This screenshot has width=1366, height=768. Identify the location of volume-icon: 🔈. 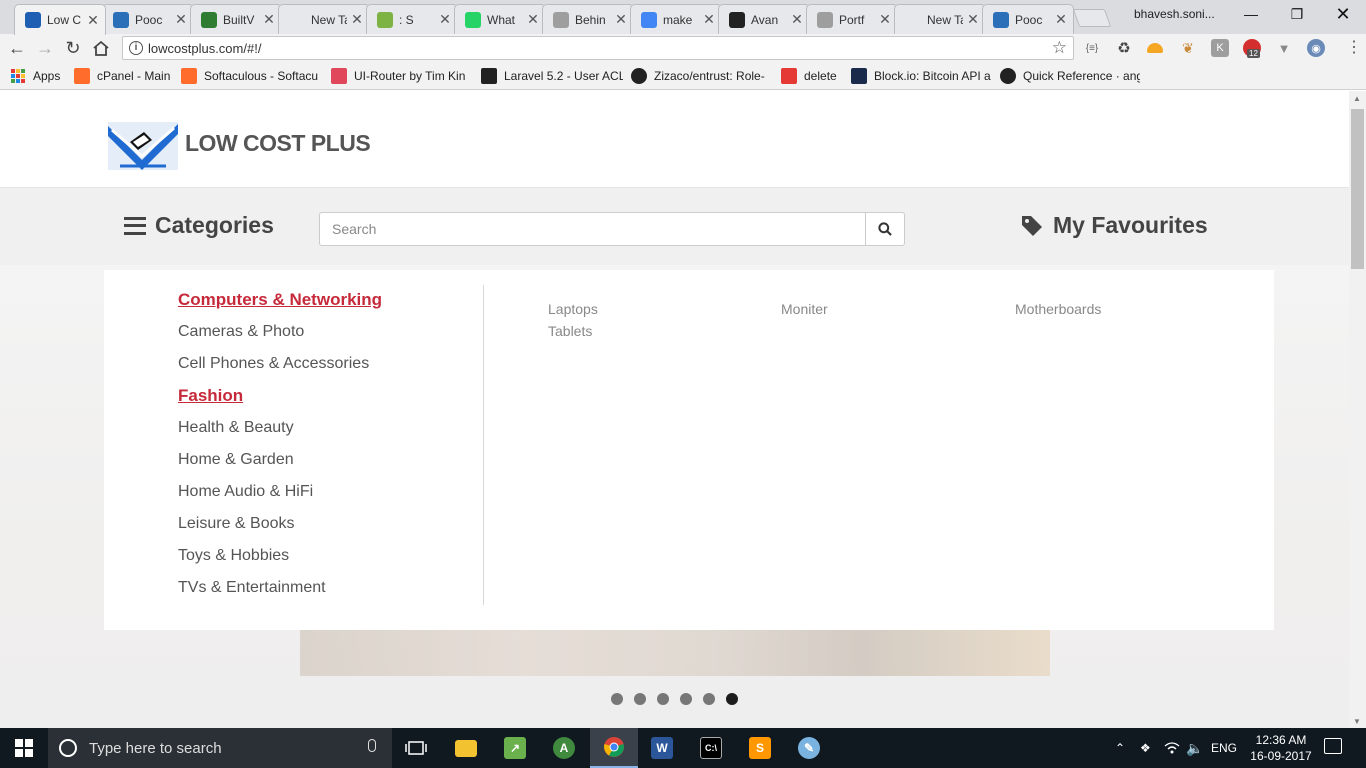
(1194, 748).